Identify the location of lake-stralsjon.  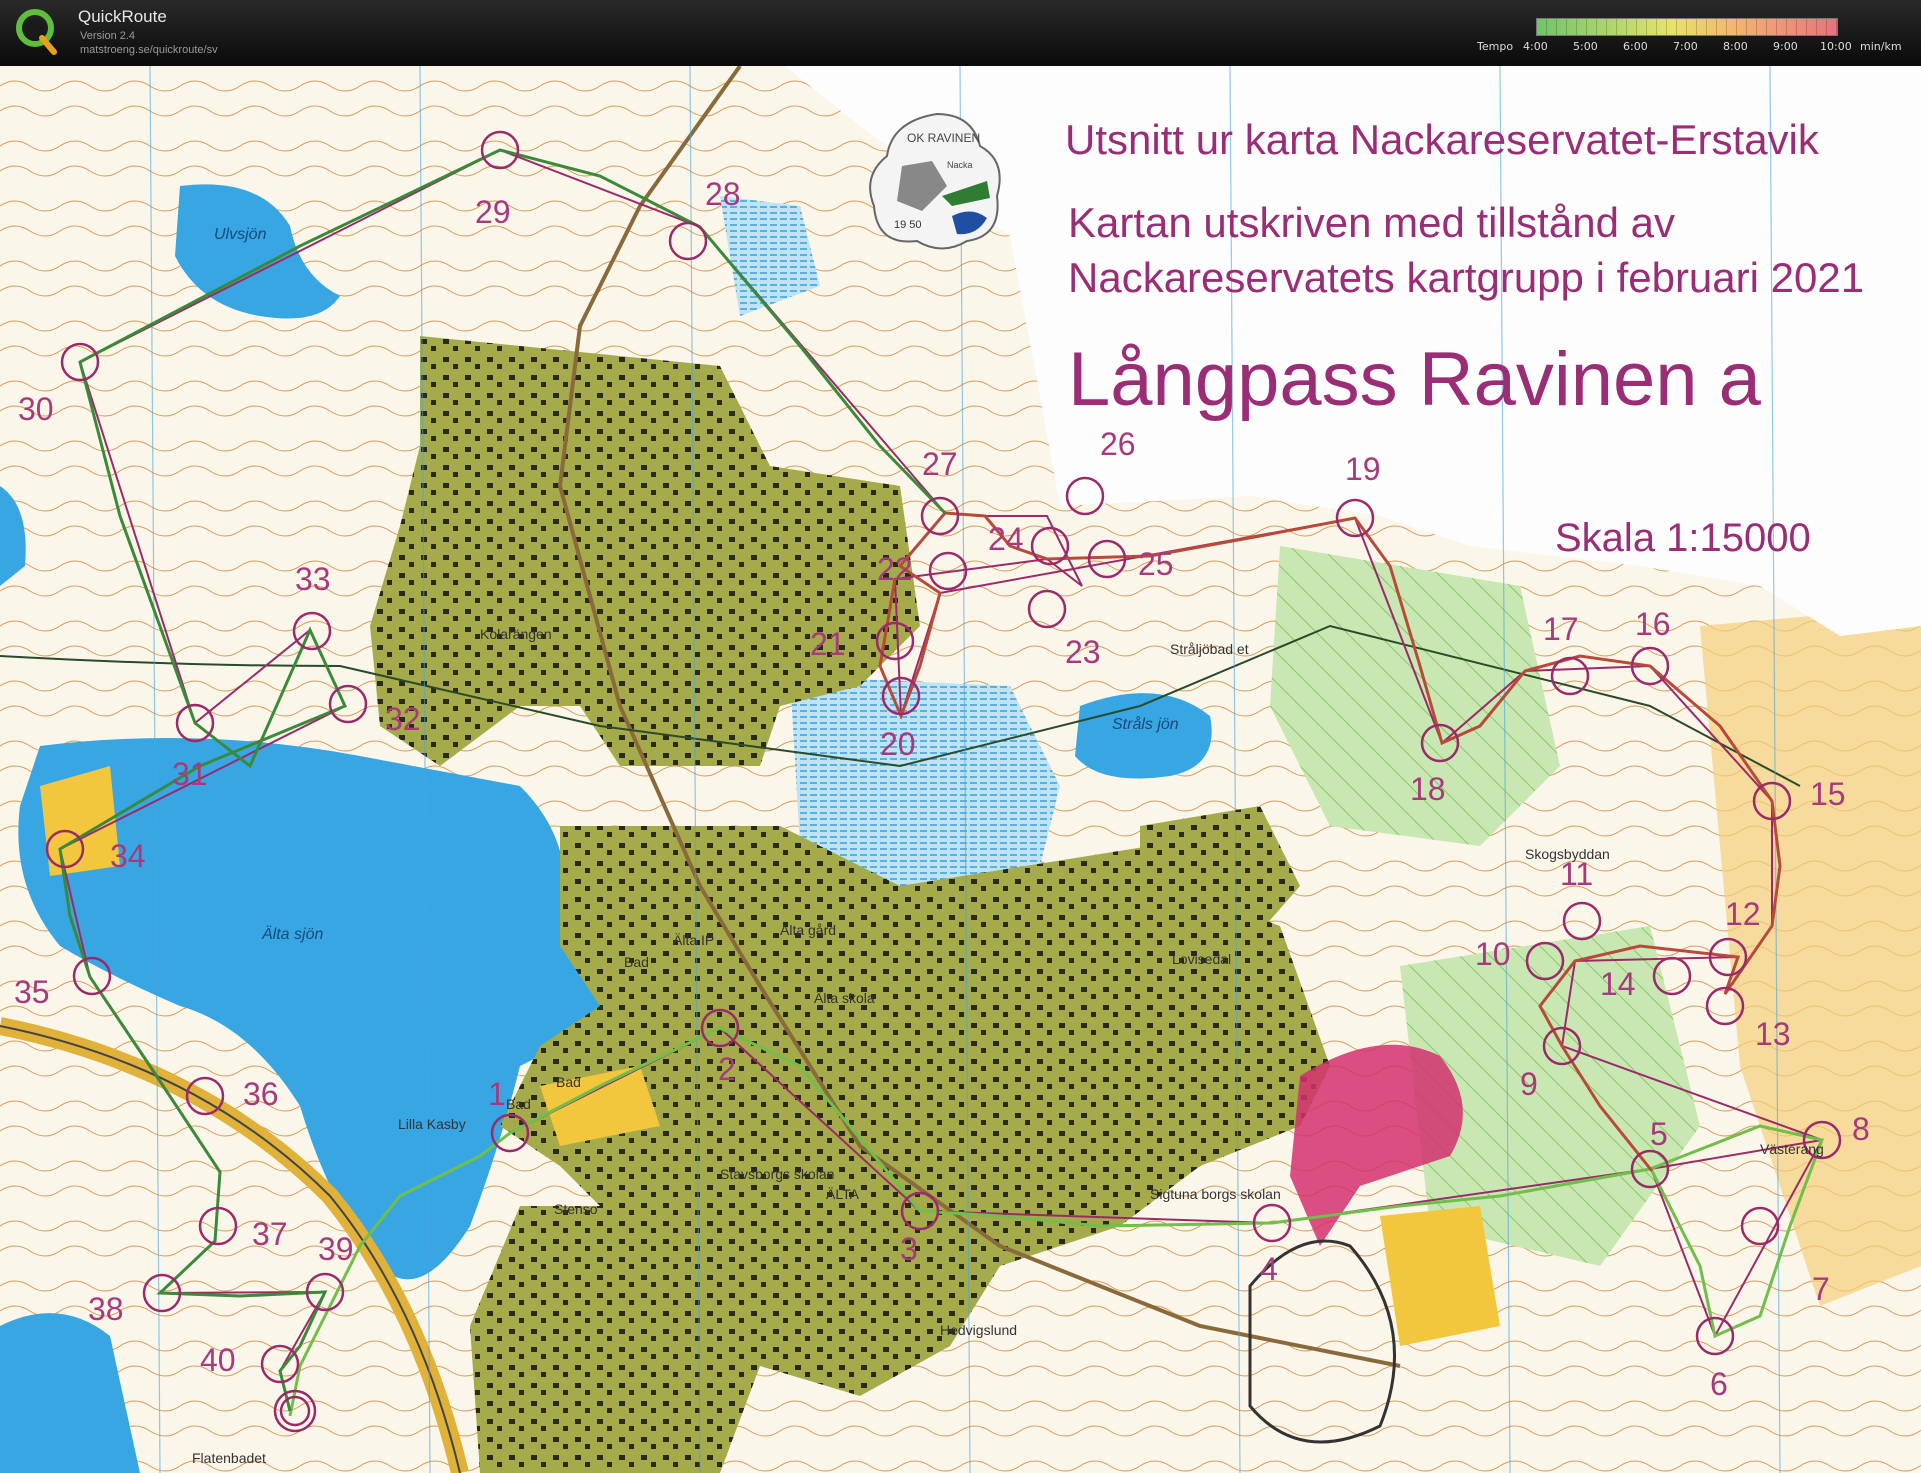
(1143, 736).